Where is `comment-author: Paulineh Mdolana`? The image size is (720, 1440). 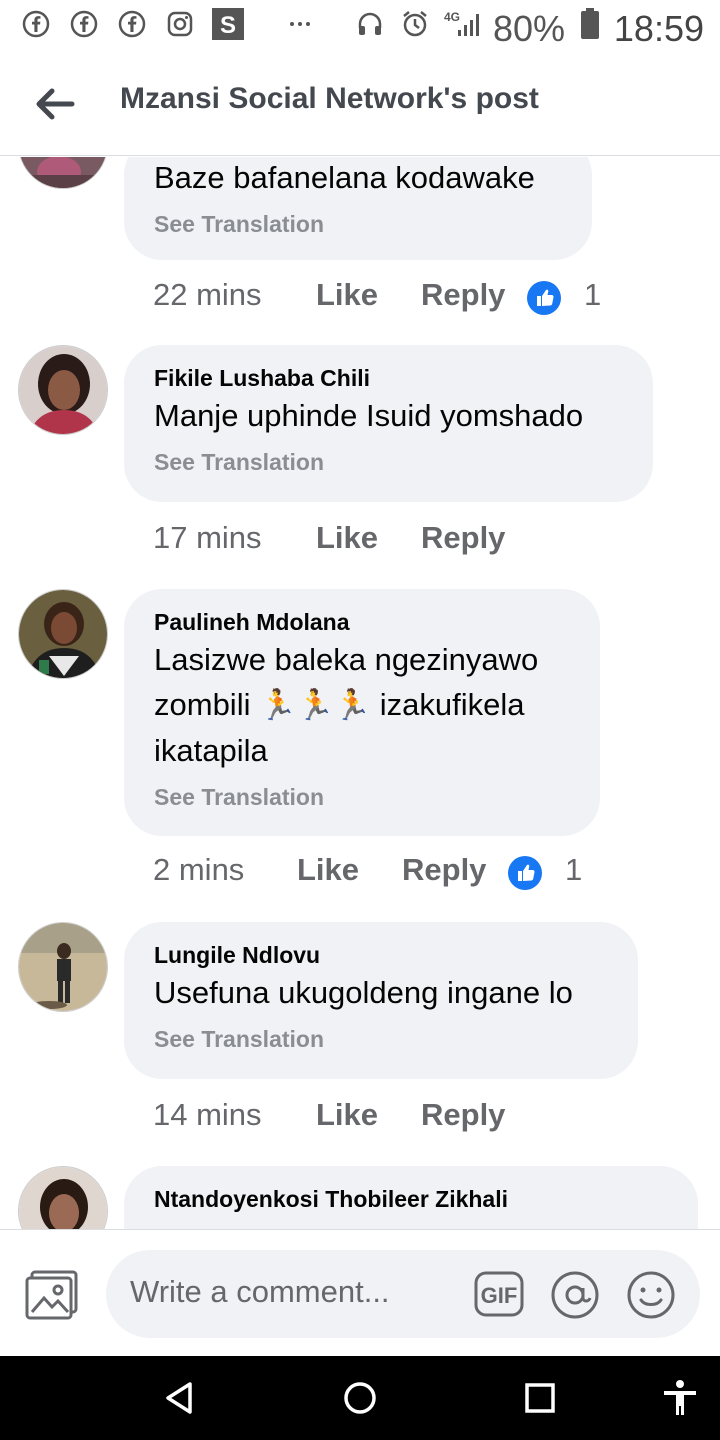 comment-author: Paulineh Mdolana is located at coordinates (362, 622).